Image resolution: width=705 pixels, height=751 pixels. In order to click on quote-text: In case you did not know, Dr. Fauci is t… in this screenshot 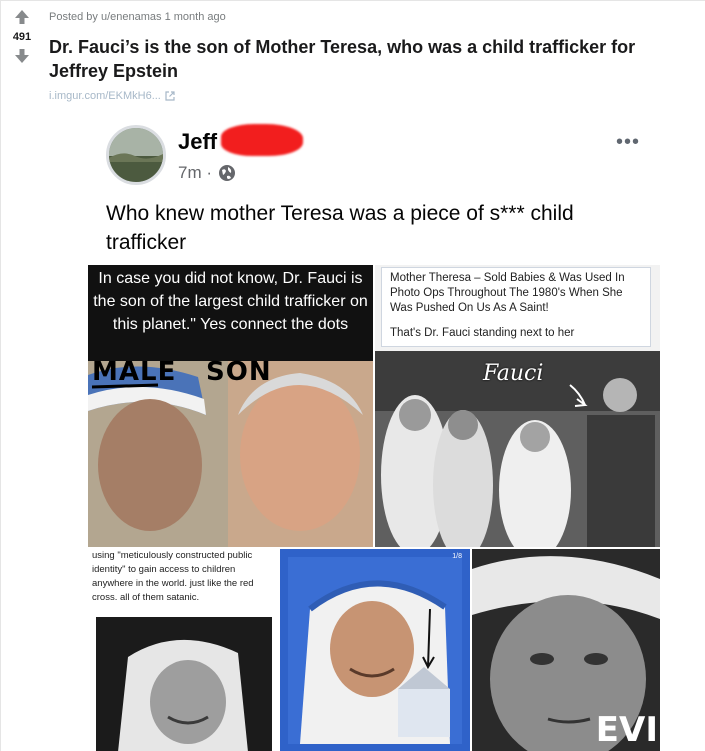, I will do `click(230, 313)`.